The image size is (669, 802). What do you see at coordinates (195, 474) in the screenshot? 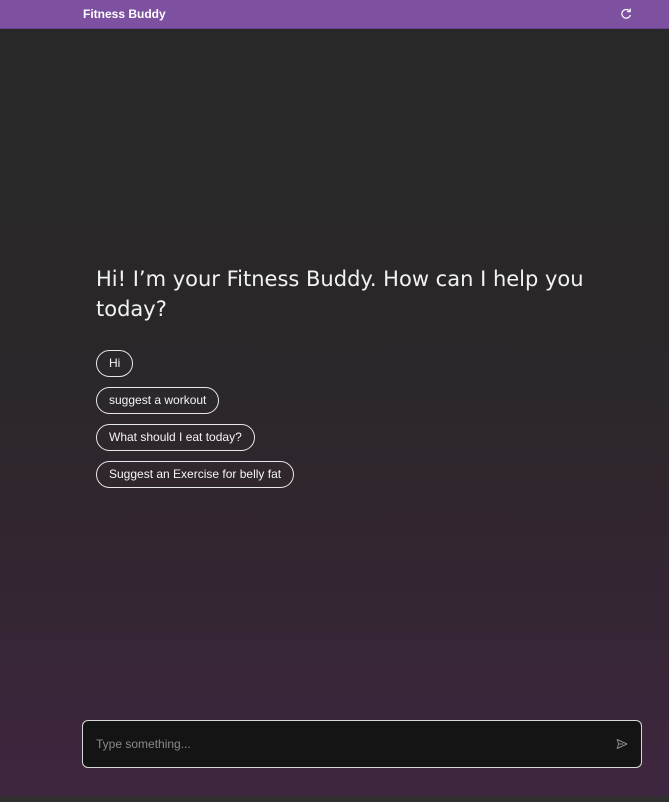
I see `suggestion-chip-belly-fat-exercise: Suggest an Exercise for belly fat` at bounding box center [195, 474].